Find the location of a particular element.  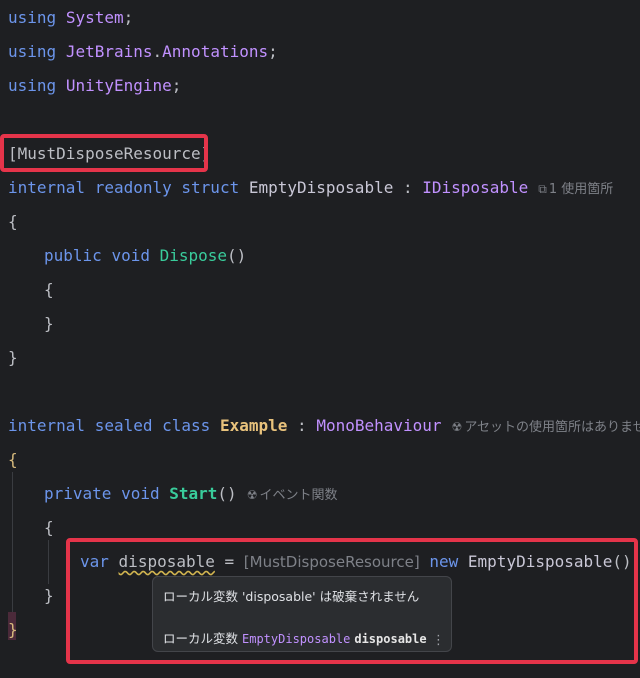

variable-info: ローカル変数 EmptyDisposable disposable is located at coordinates (295, 638).